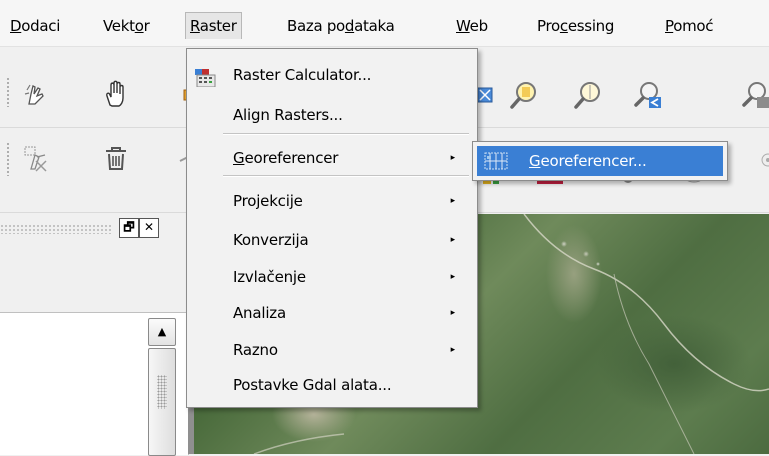  I want to click on menu-pomoc: Pomoć, so click(689, 26).